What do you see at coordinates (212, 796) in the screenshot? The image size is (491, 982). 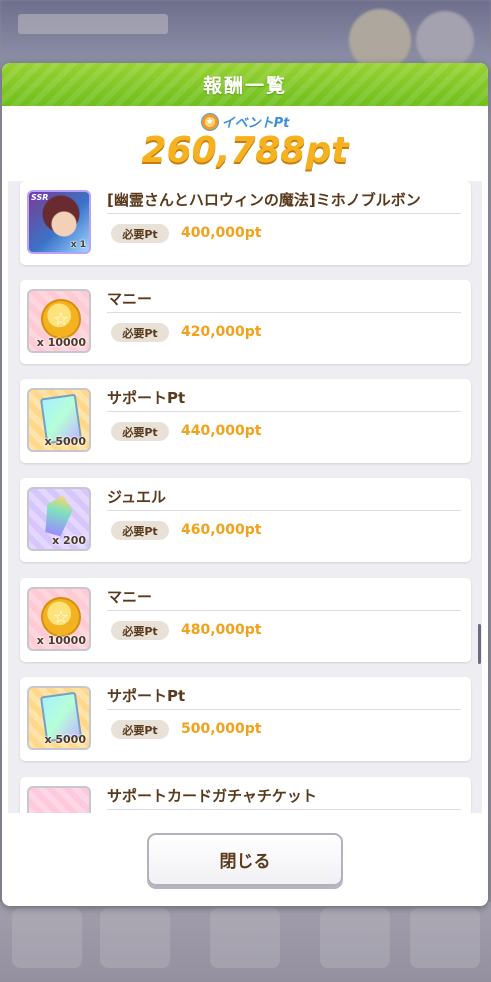 I see `reward-name: サポートカードガチャチケット` at bounding box center [212, 796].